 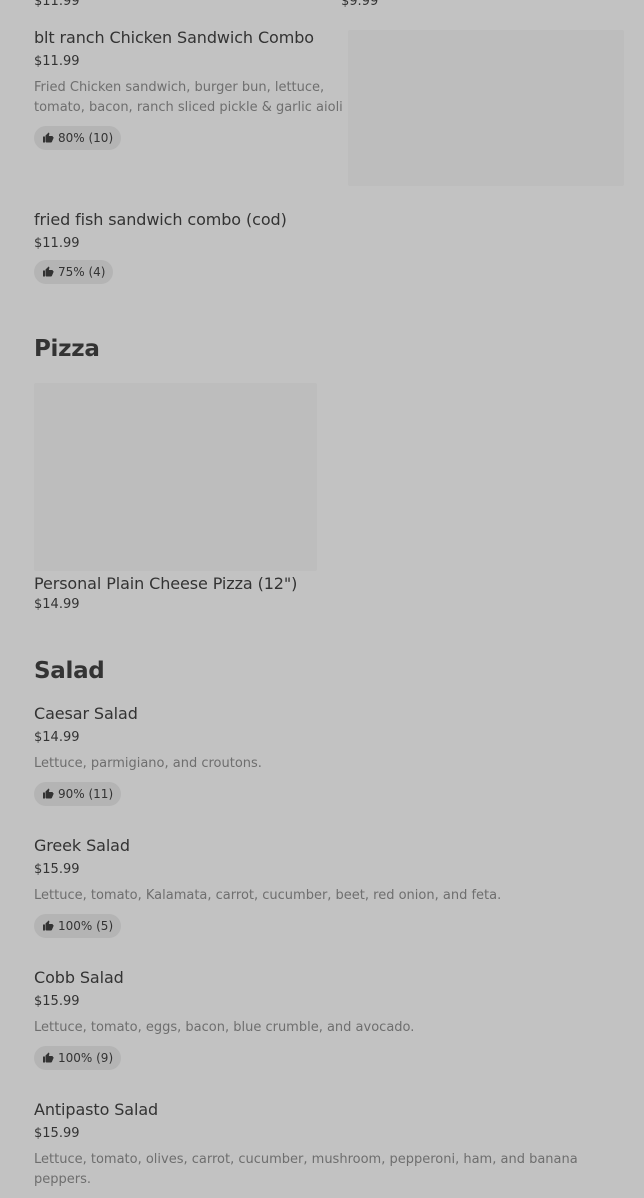 What do you see at coordinates (79, 977) in the screenshot?
I see `item-name: Cobb Salad` at bounding box center [79, 977].